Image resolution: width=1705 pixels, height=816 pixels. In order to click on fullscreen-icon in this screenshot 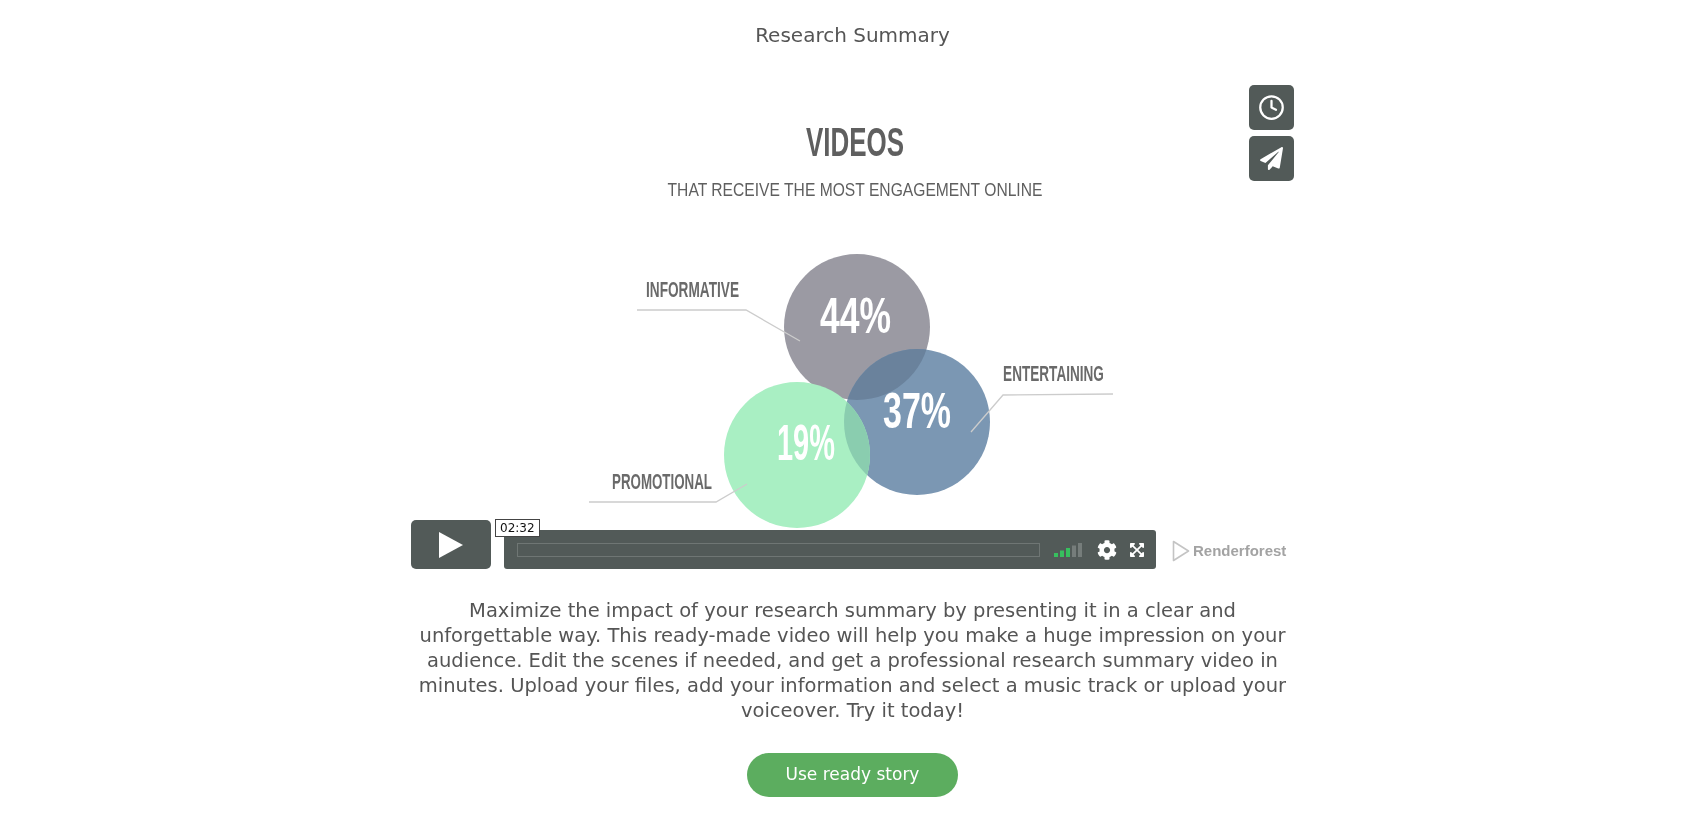, I will do `click(1137, 549)`.